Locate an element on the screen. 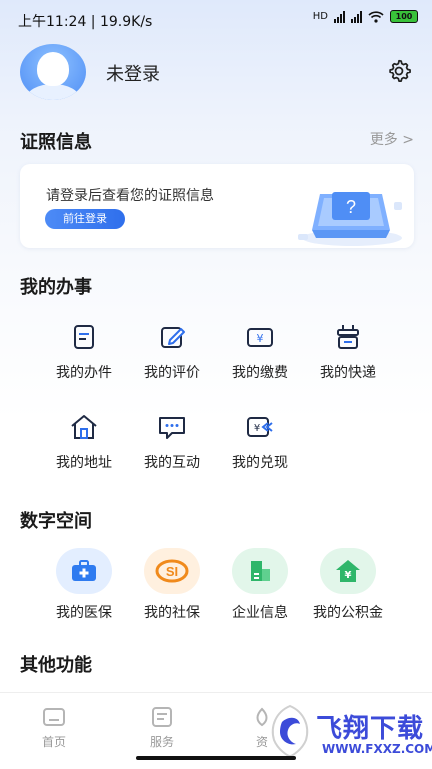 The width and height of the screenshot is (432, 769). my-express-item: 我的快递 is located at coordinates (348, 352).